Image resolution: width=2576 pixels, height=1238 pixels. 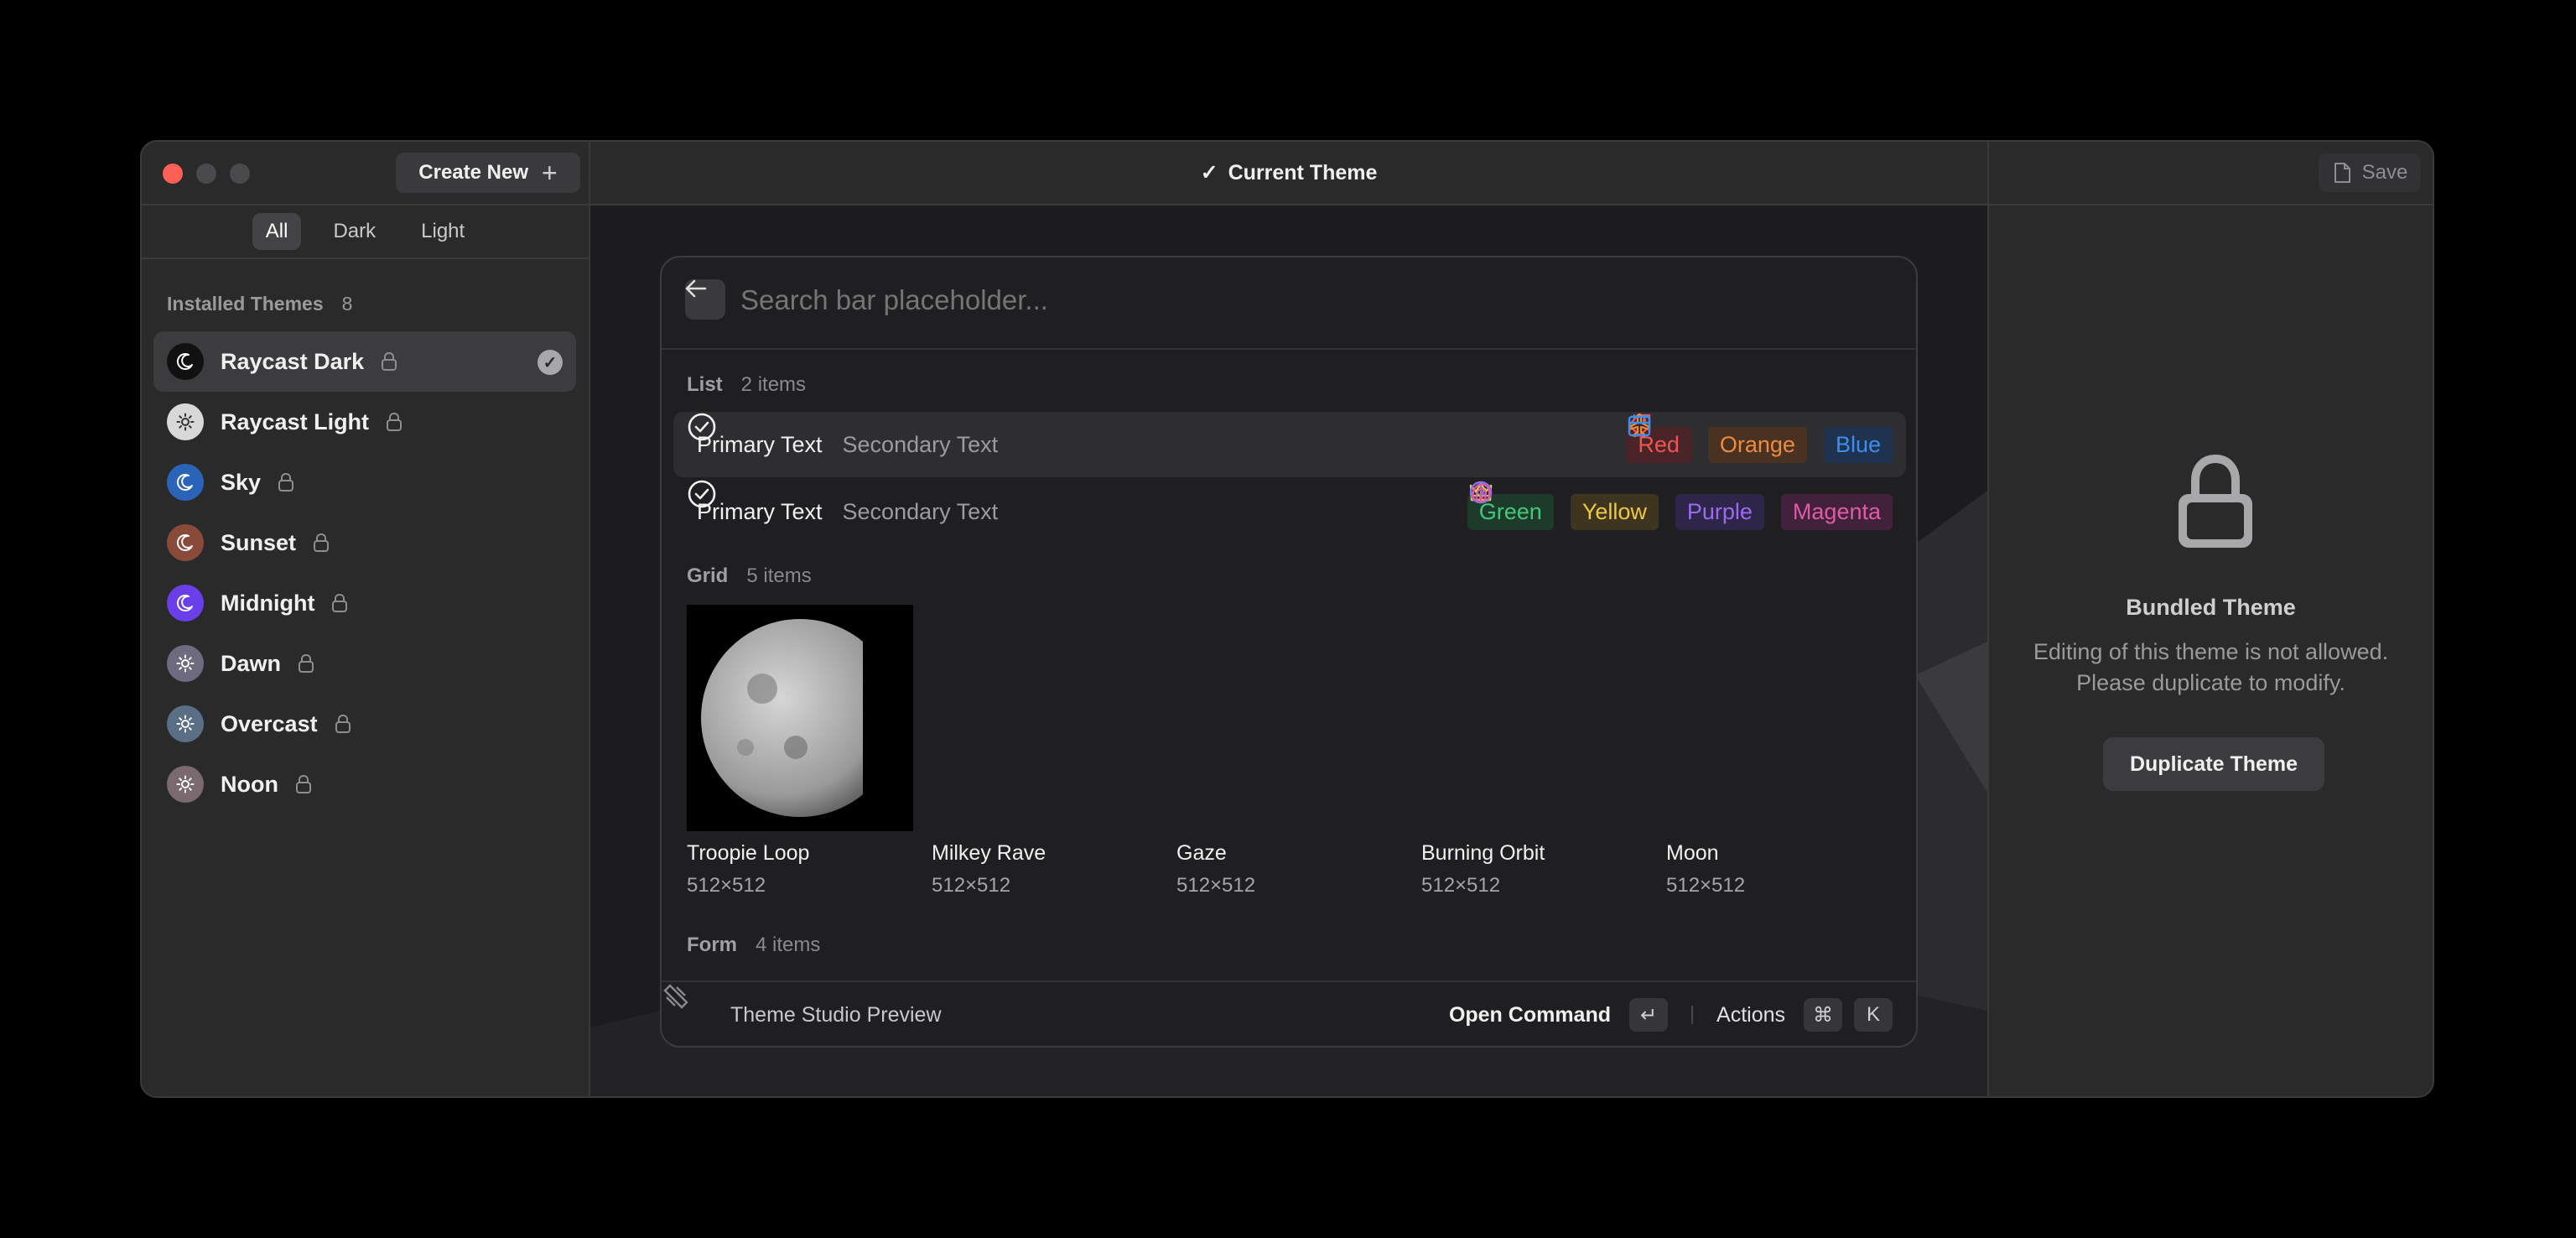 What do you see at coordinates (249, 784) in the screenshot?
I see `theme-name: Noon` at bounding box center [249, 784].